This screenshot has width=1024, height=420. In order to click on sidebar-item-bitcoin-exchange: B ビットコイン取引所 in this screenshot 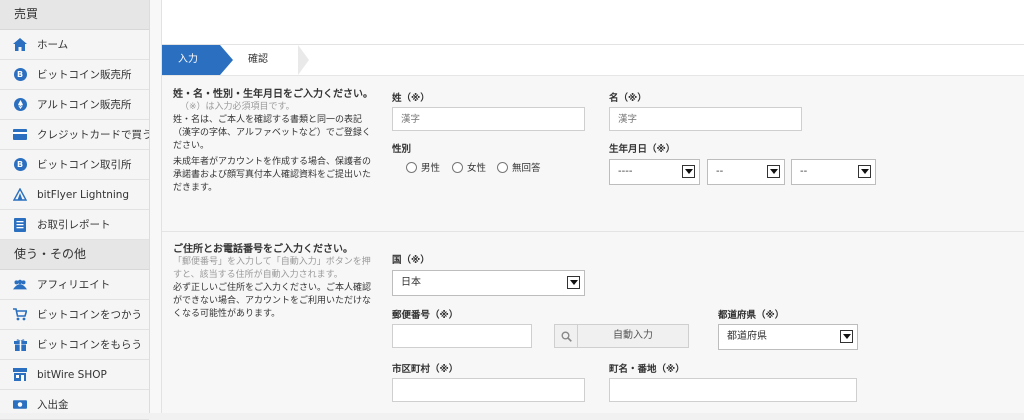, I will do `click(74, 165)`.